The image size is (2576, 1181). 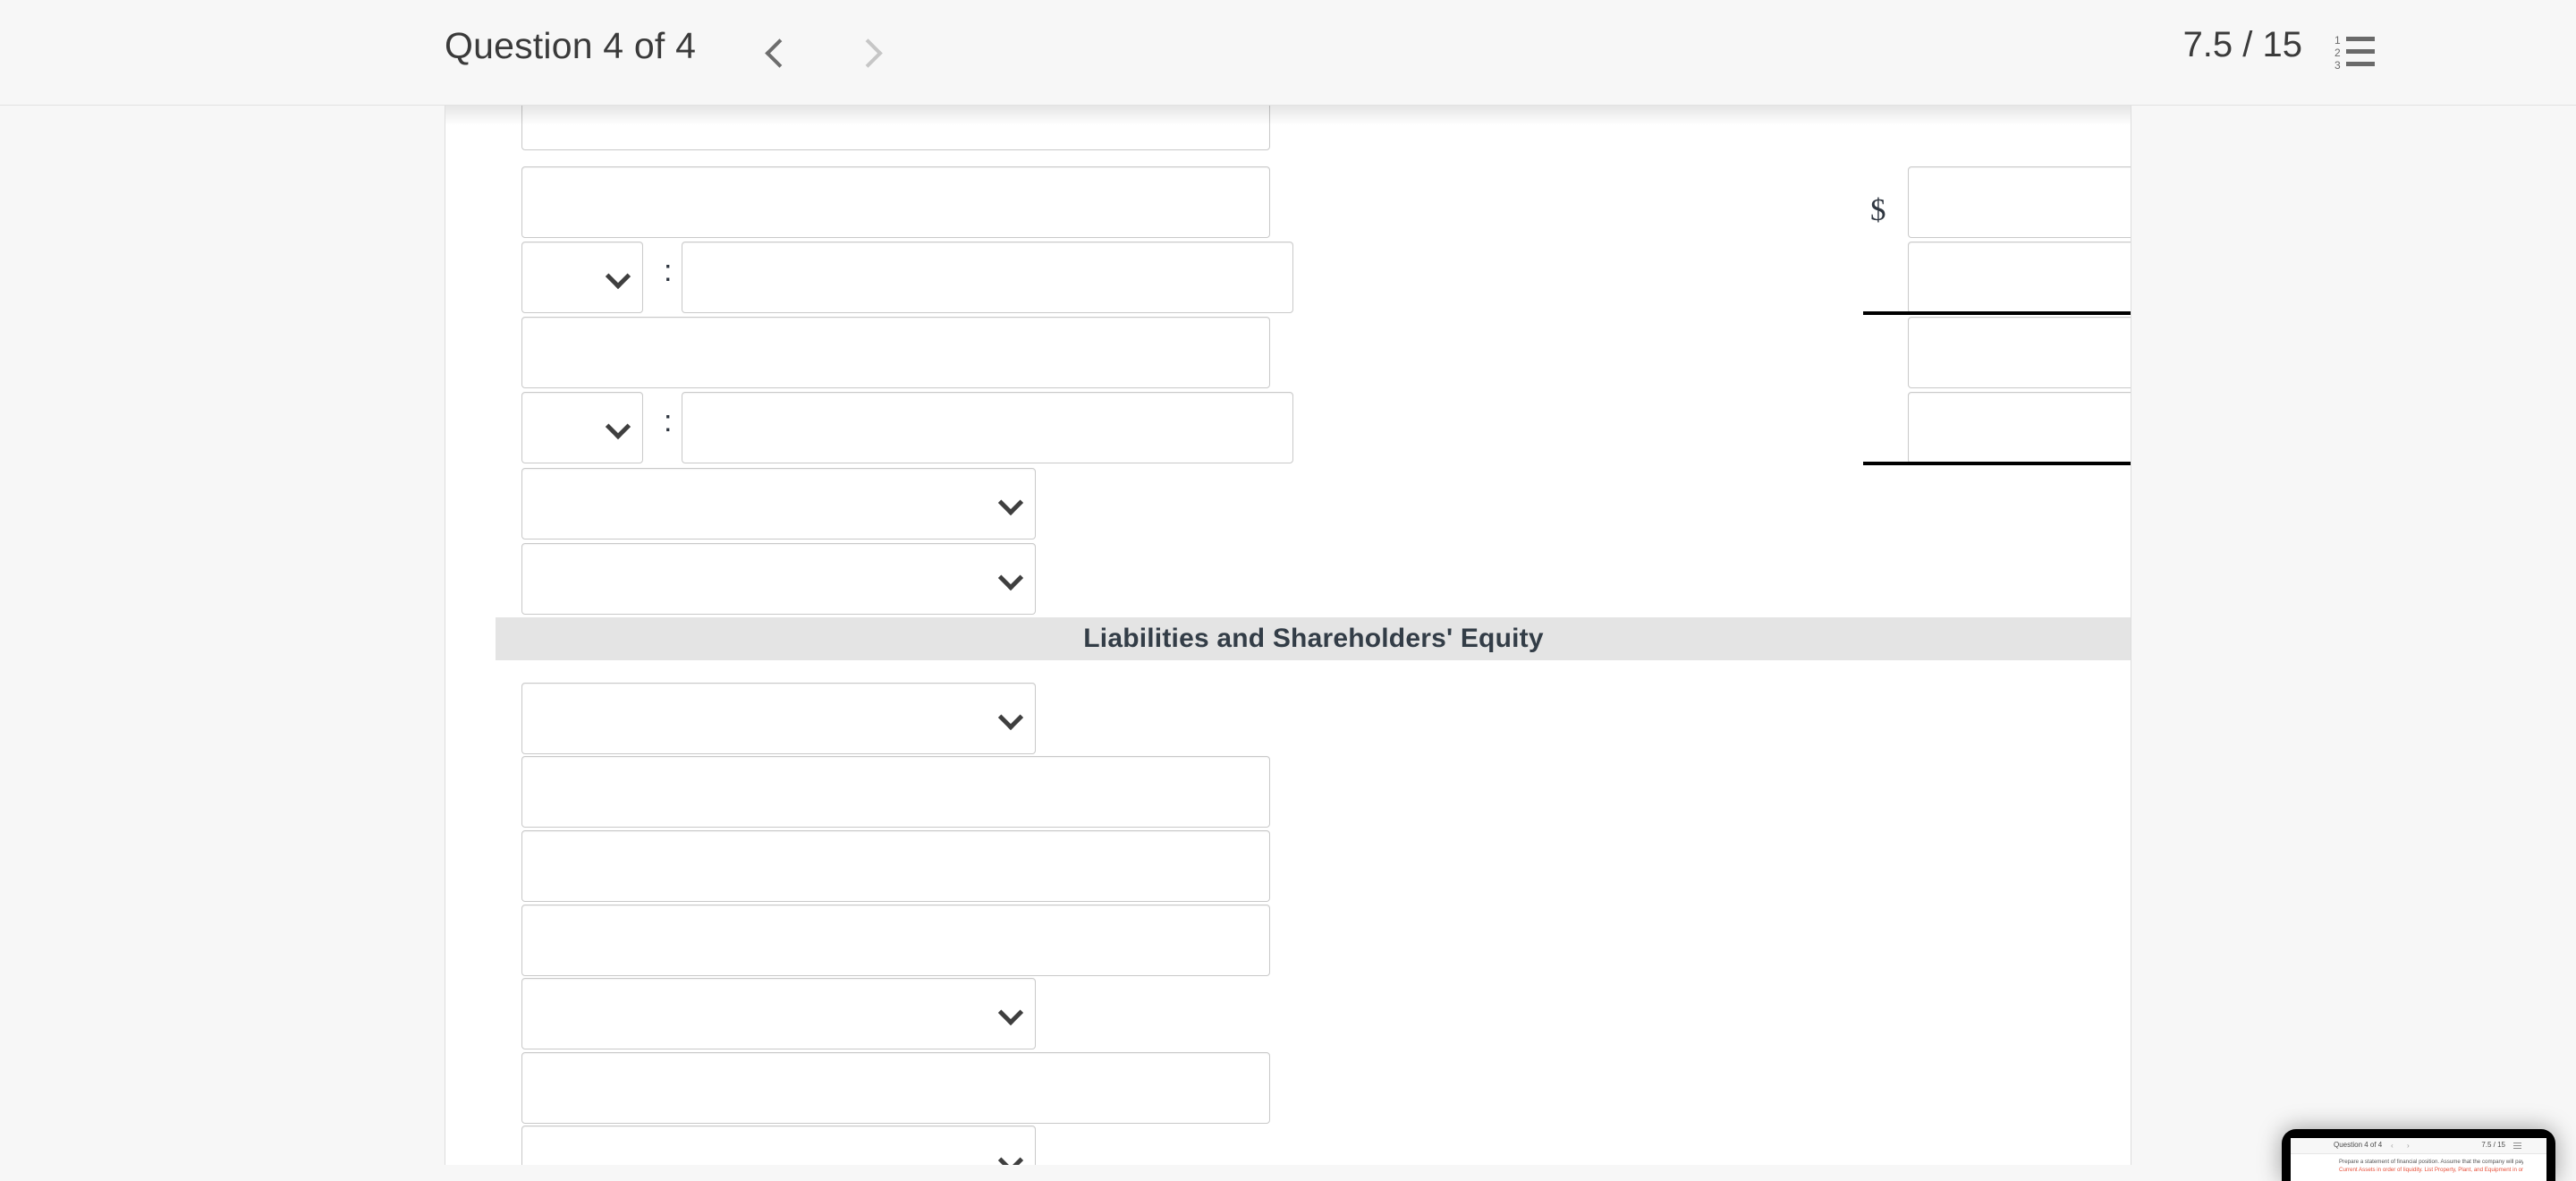 What do you see at coordinates (1288, 53) in the screenshot?
I see `question-header-bar: Question 4 of 4 7.5 / 15 1 2 3` at bounding box center [1288, 53].